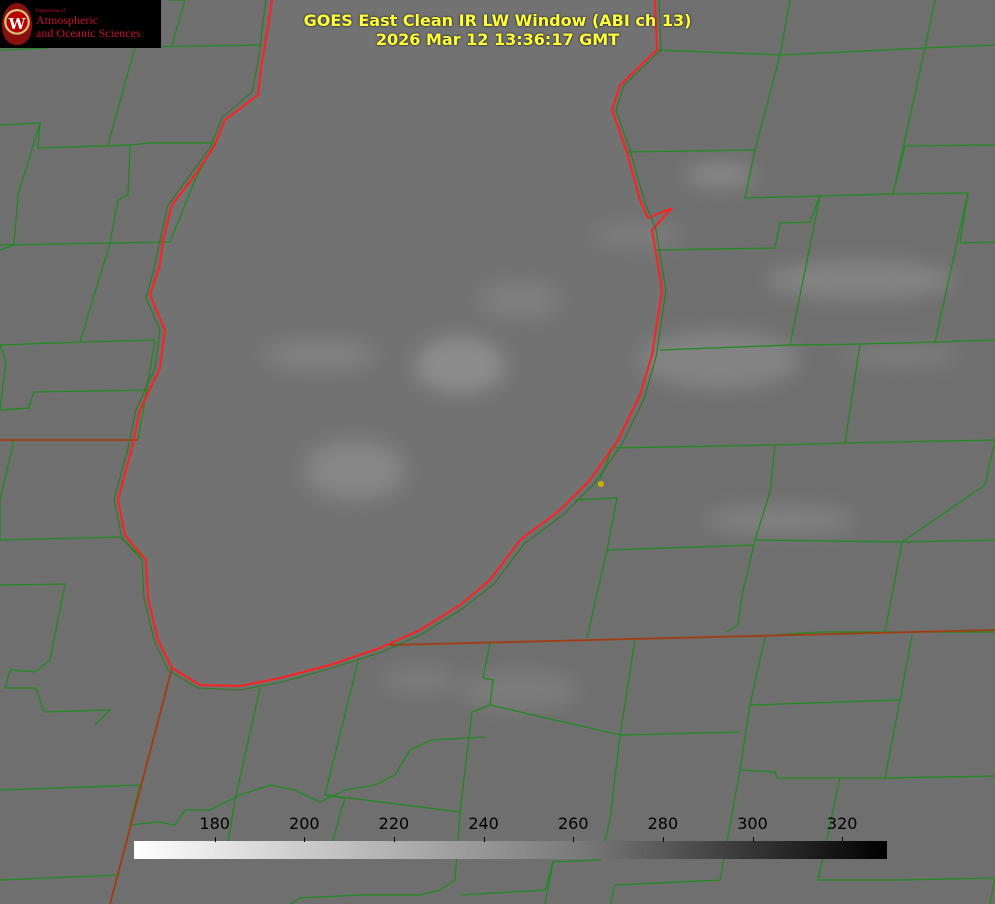 The image size is (995, 904). I want to click on colorbar-tick-label: 320, so click(842, 823).